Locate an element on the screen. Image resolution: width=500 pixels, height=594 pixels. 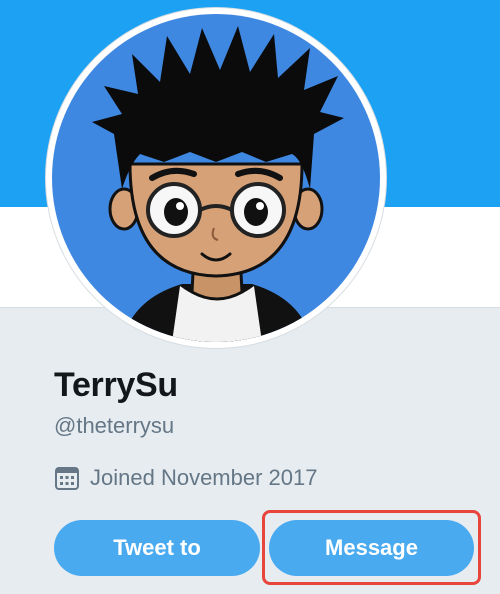
joined-date: Joined November 2017 is located at coordinates (204, 477).